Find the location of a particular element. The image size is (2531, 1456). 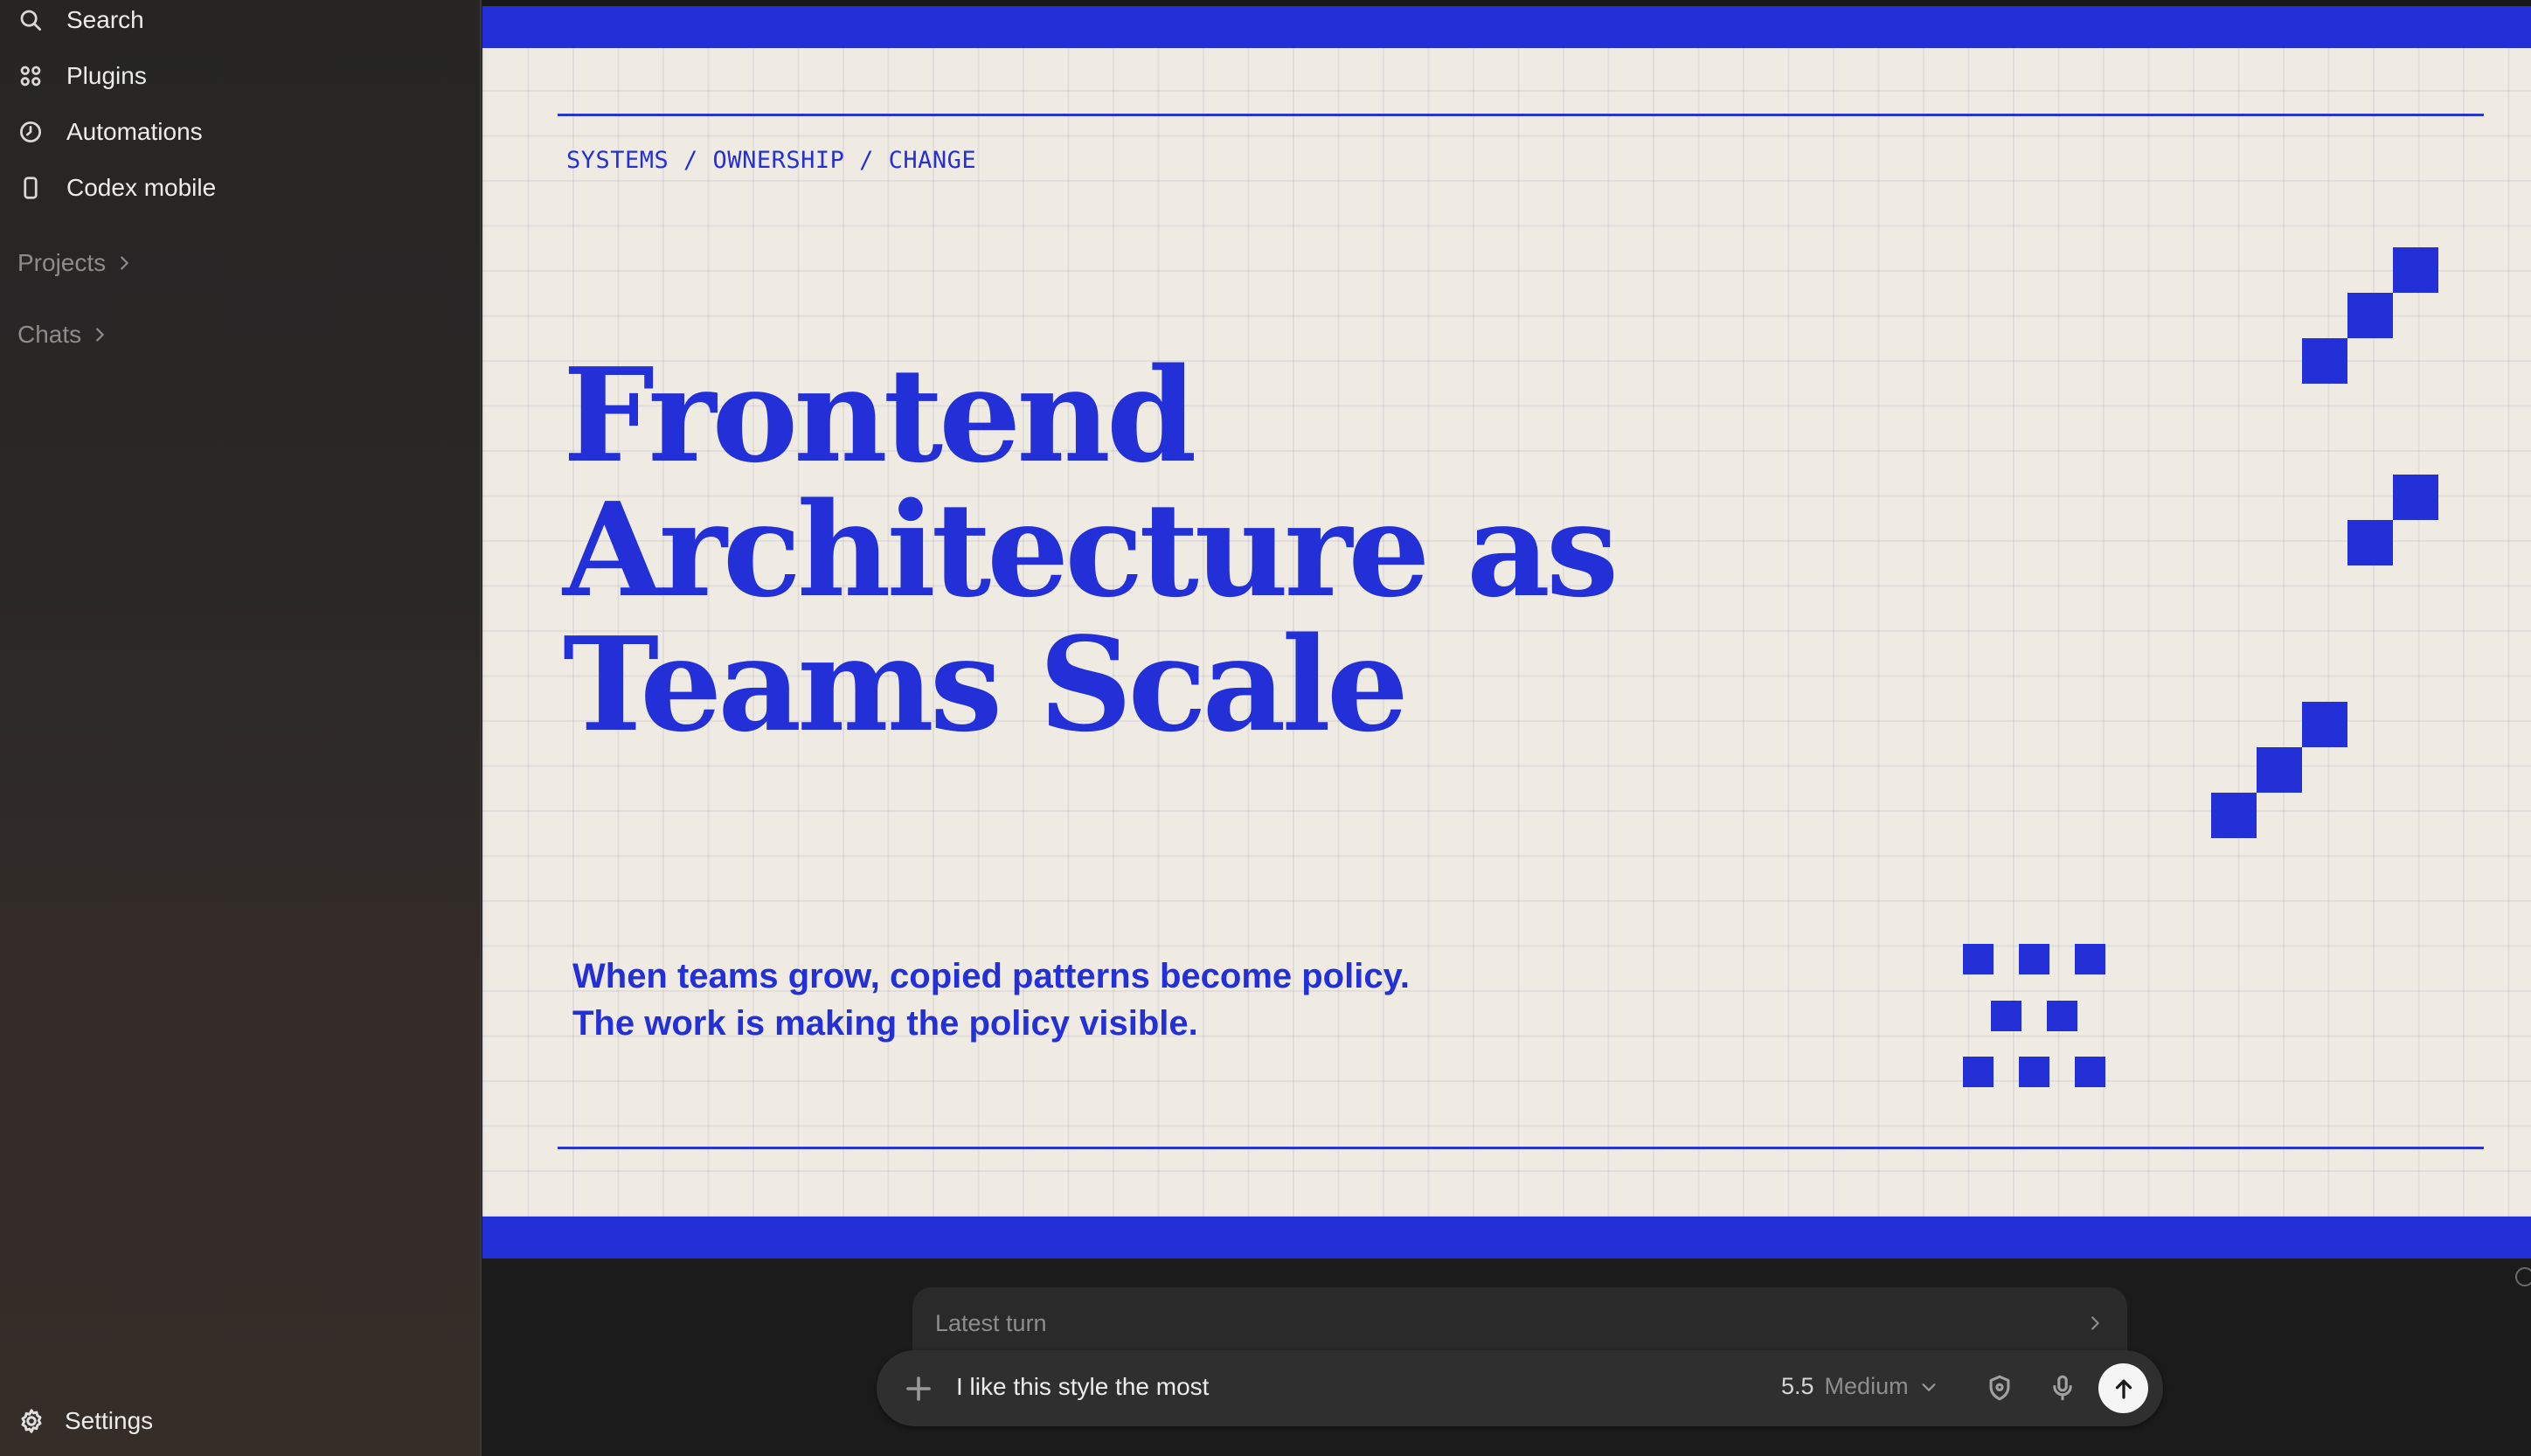

latest-turn-bar: Latest turn is located at coordinates (1519, 1323).